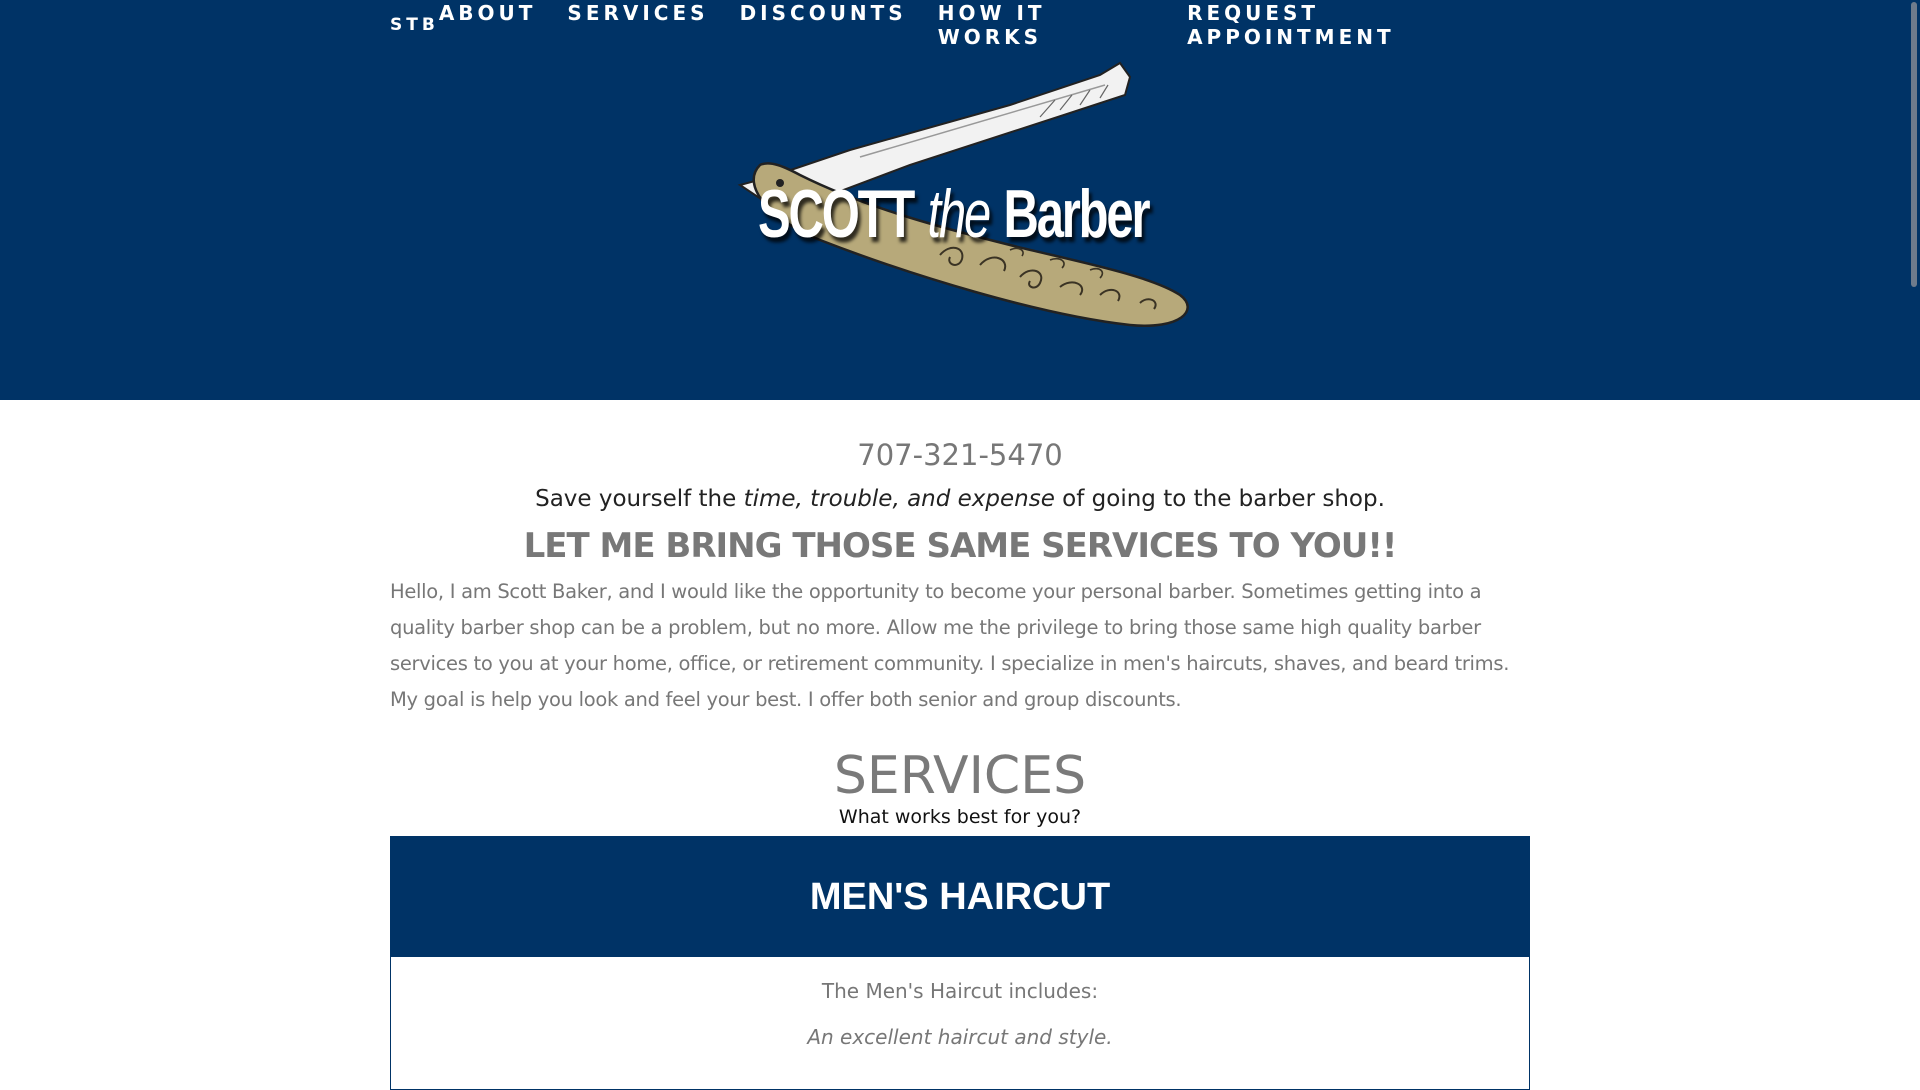  I want to click on logo-word-barber: Barber, so click(1076, 214).